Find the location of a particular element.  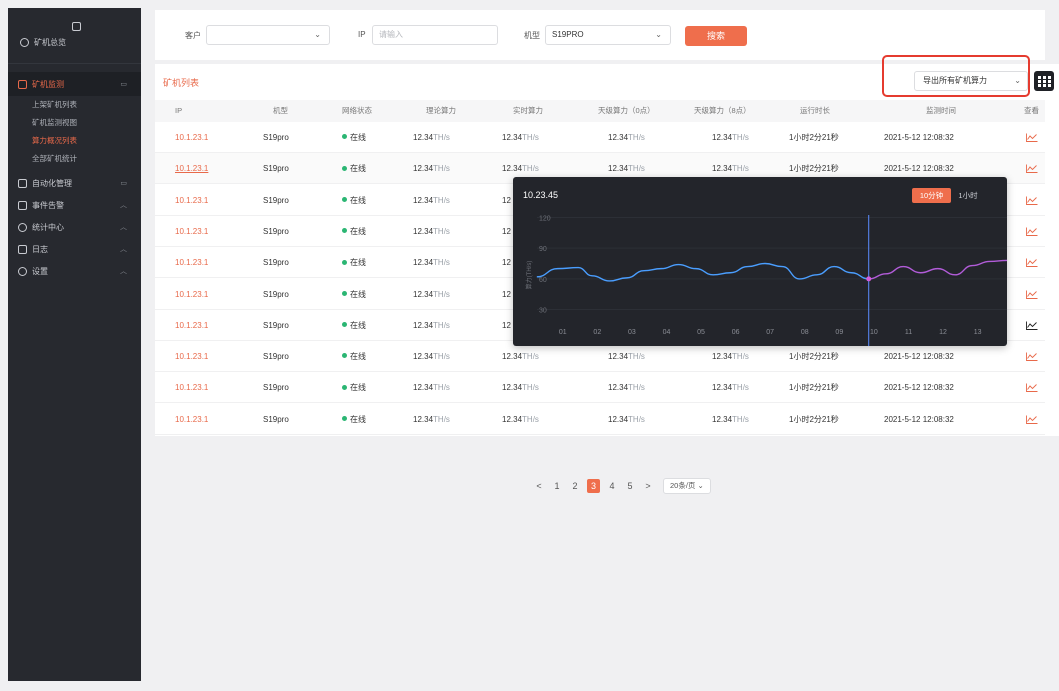

search-button: 搜索 is located at coordinates (716, 36).